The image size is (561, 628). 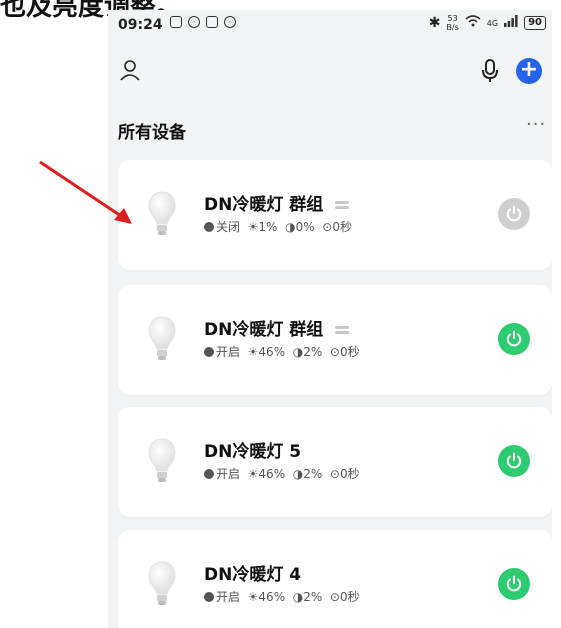 What do you see at coordinates (268, 227) in the screenshot?
I see `device-brightness: 1%` at bounding box center [268, 227].